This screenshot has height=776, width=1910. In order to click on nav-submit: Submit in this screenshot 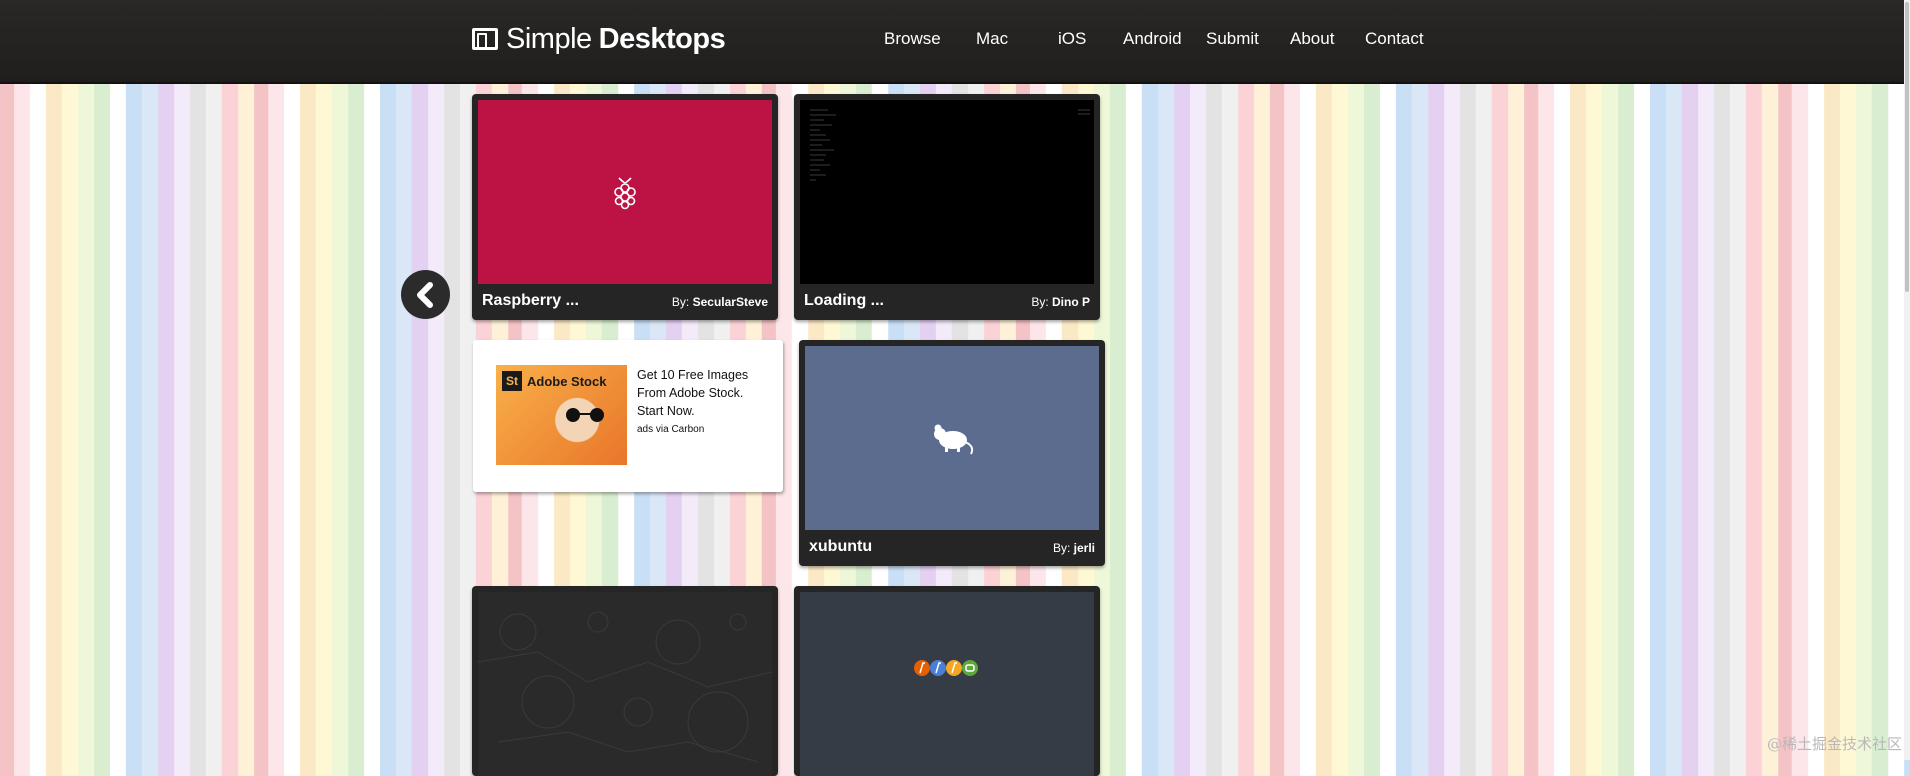, I will do `click(1232, 39)`.